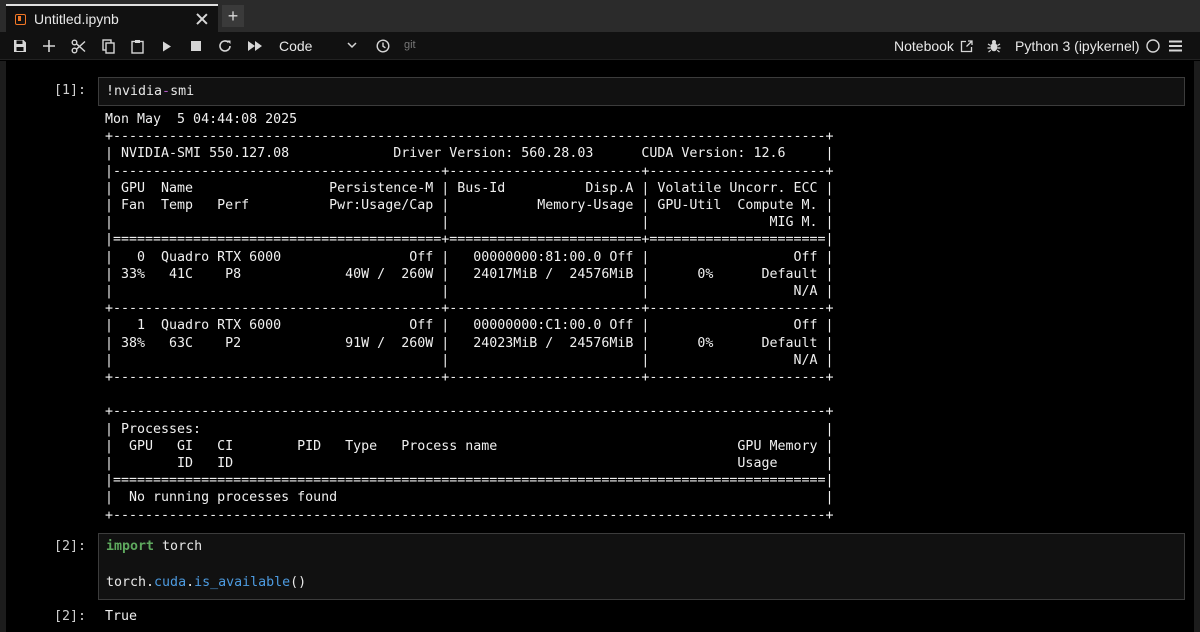 The image size is (1200, 632). I want to click on input-prompt: [2]:, so click(69, 546).